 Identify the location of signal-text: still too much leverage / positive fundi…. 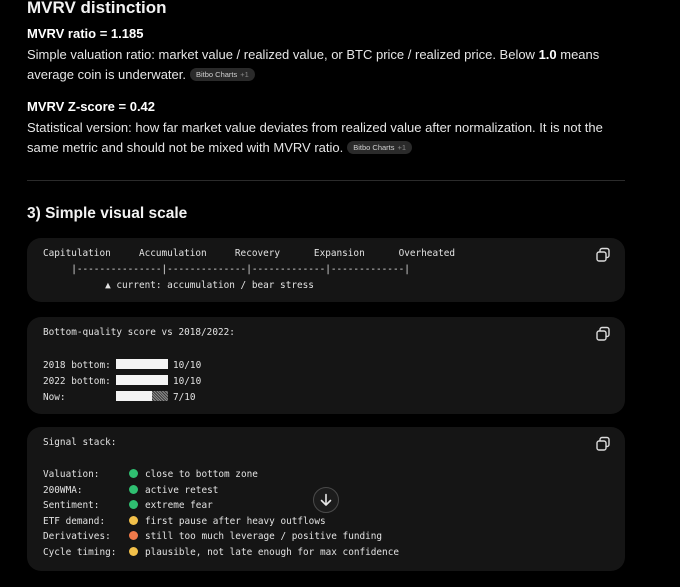
(264, 537).